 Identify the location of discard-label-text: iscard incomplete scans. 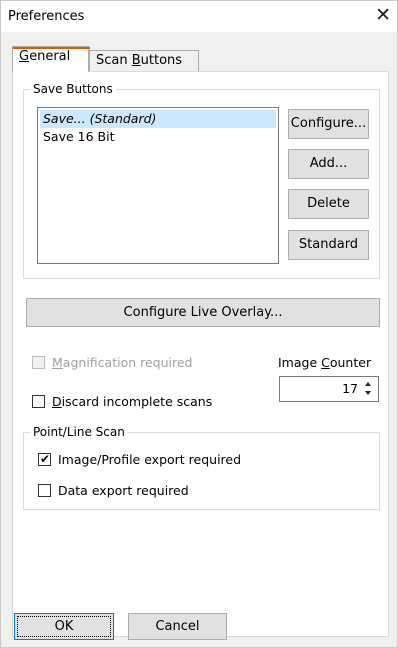
(137, 401).